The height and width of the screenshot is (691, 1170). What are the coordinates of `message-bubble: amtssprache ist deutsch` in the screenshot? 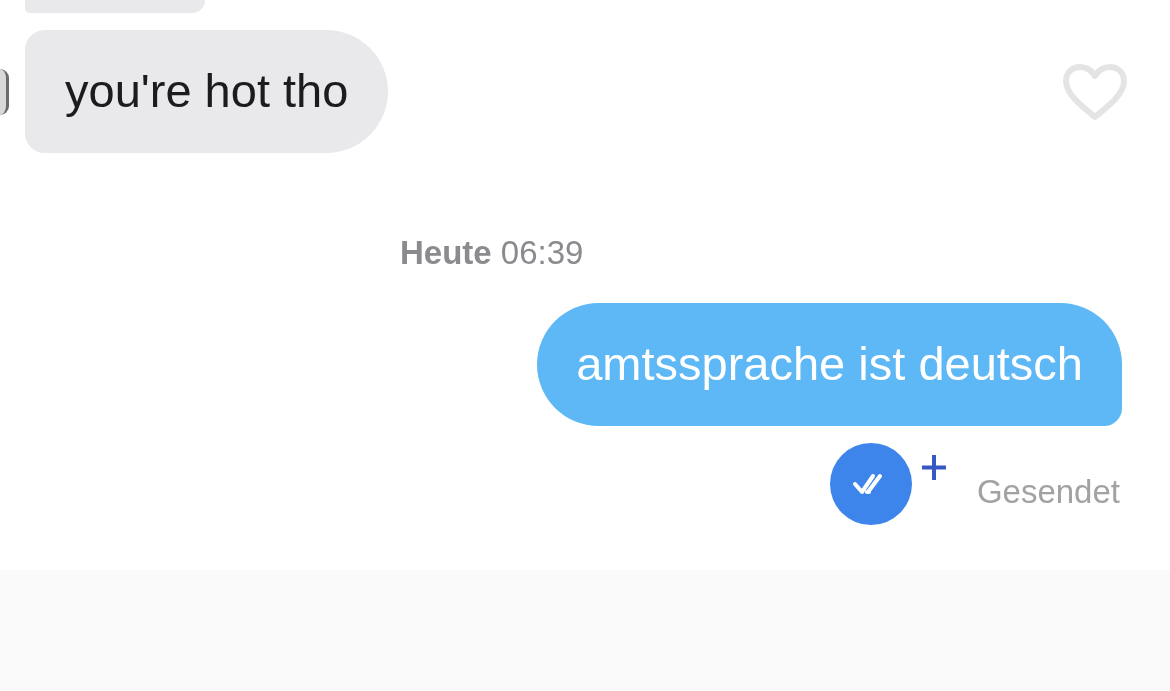 It's located at (829, 364).